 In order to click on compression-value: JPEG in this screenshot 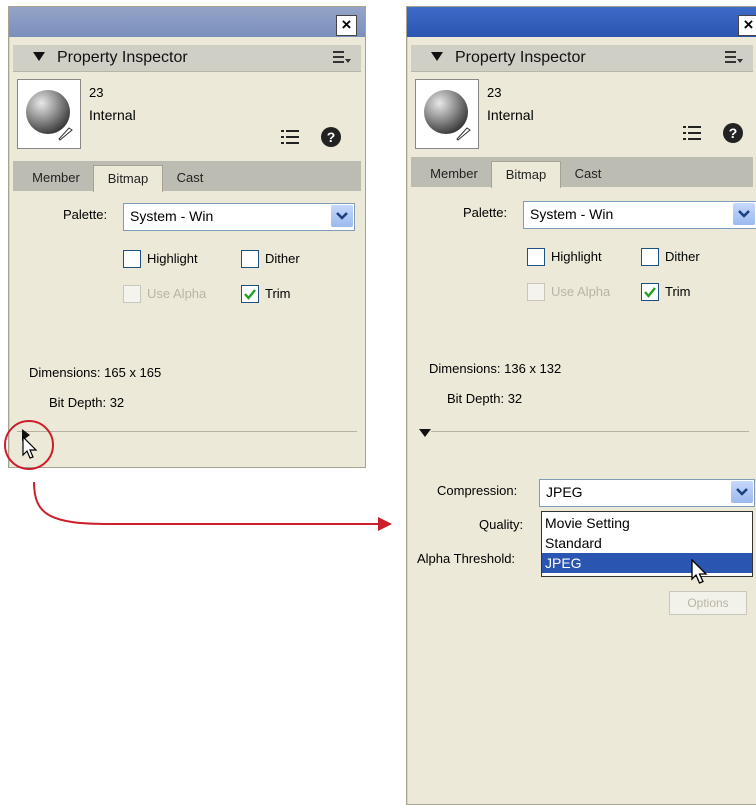, I will do `click(564, 492)`.